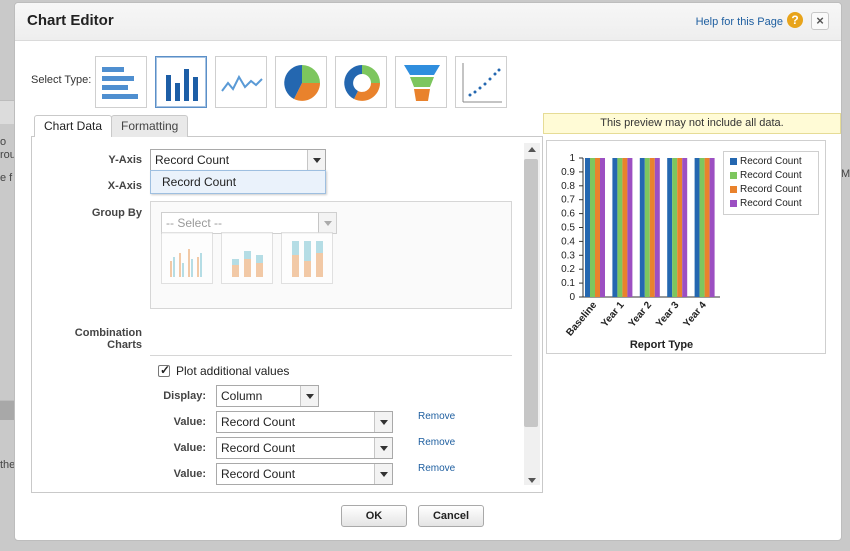 The height and width of the screenshot is (551, 850). What do you see at coordinates (238, 160) in the screenshot?
I see `y-axis-select: Record Count` at bounding box center [238, 160].